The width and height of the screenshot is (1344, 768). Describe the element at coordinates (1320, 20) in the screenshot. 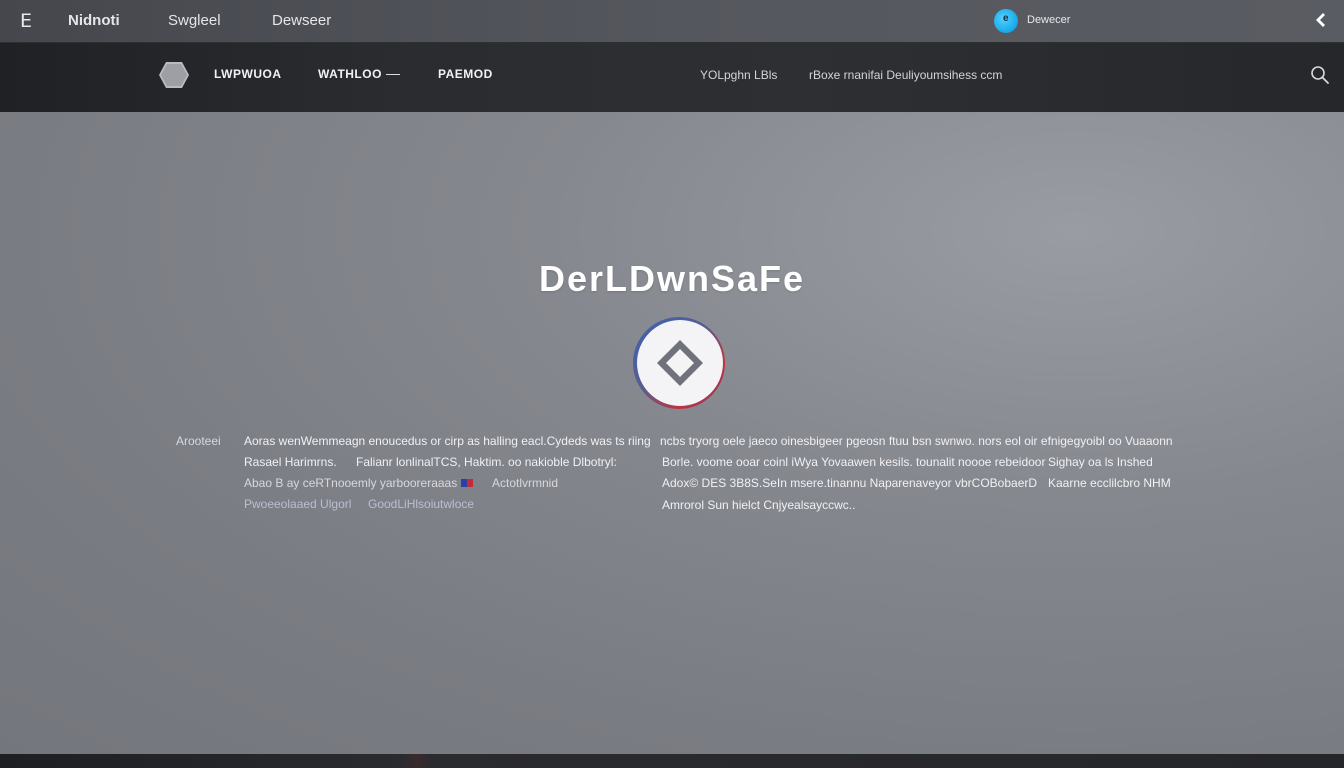

I see `back-chevron-icon` at that location.